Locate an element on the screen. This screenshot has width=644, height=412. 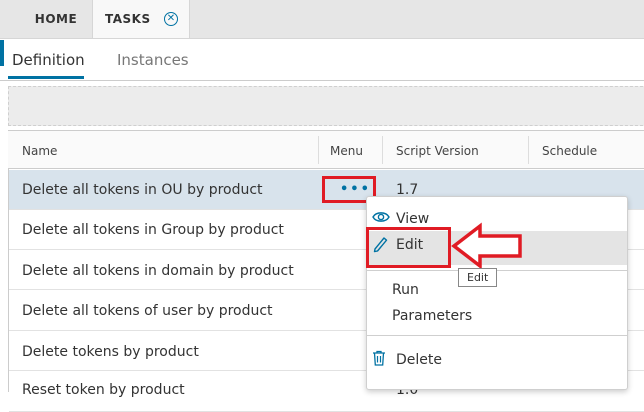
close-tab-icon: ✕ is located at coordinates (171, 19).